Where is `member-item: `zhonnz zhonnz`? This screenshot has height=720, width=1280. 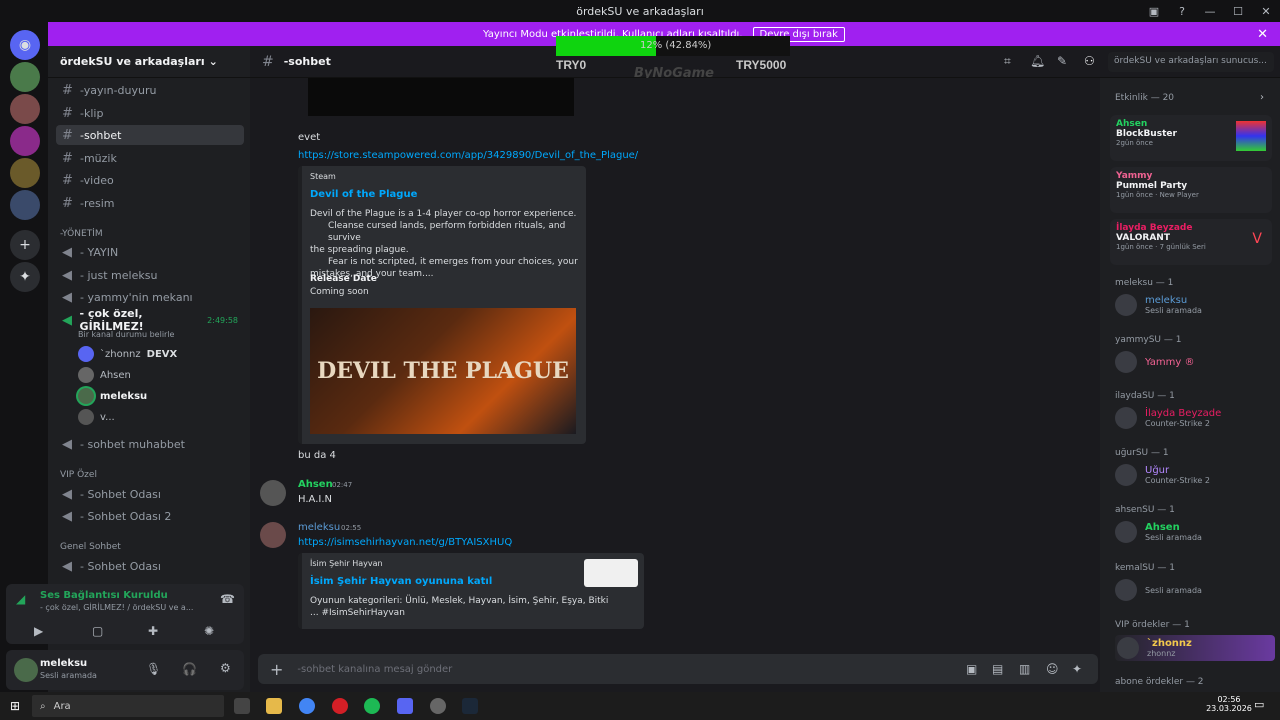 member-item: `zhonnz zhonnz is located at coordinates (1195, 648).